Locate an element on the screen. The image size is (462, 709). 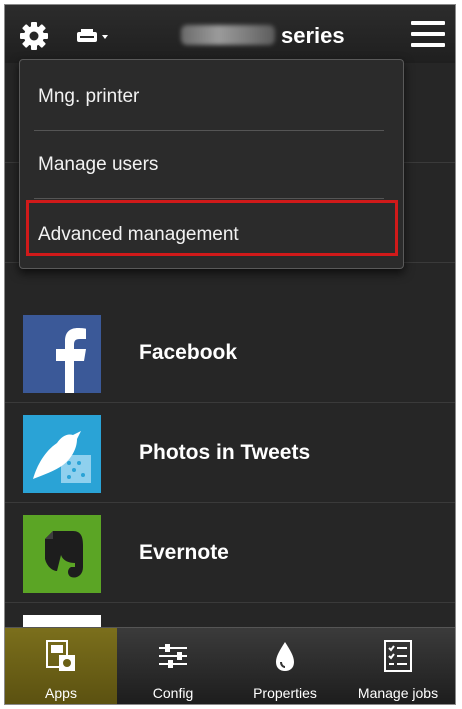
app-header: series is located at coordinates (230, 34).